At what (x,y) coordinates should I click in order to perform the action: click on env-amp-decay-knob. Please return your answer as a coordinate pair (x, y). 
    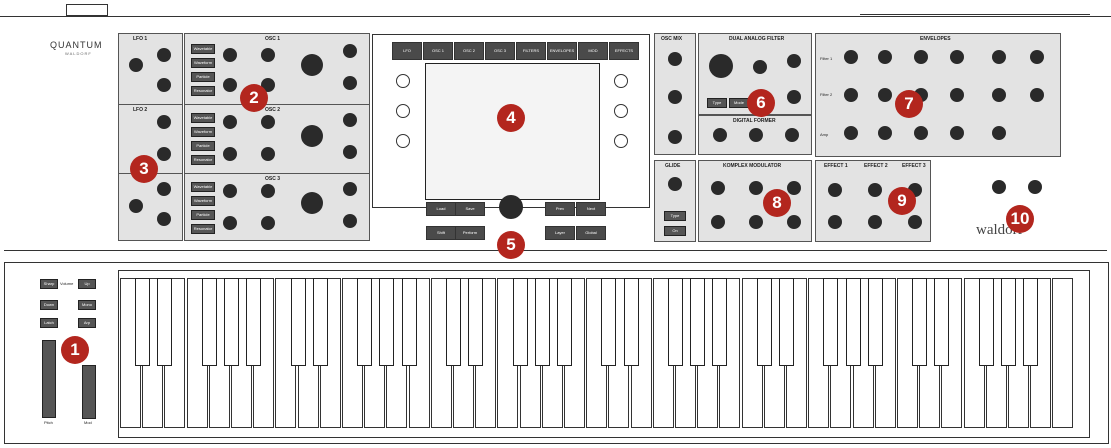
    Looking at the image, I should click on (885, 133).